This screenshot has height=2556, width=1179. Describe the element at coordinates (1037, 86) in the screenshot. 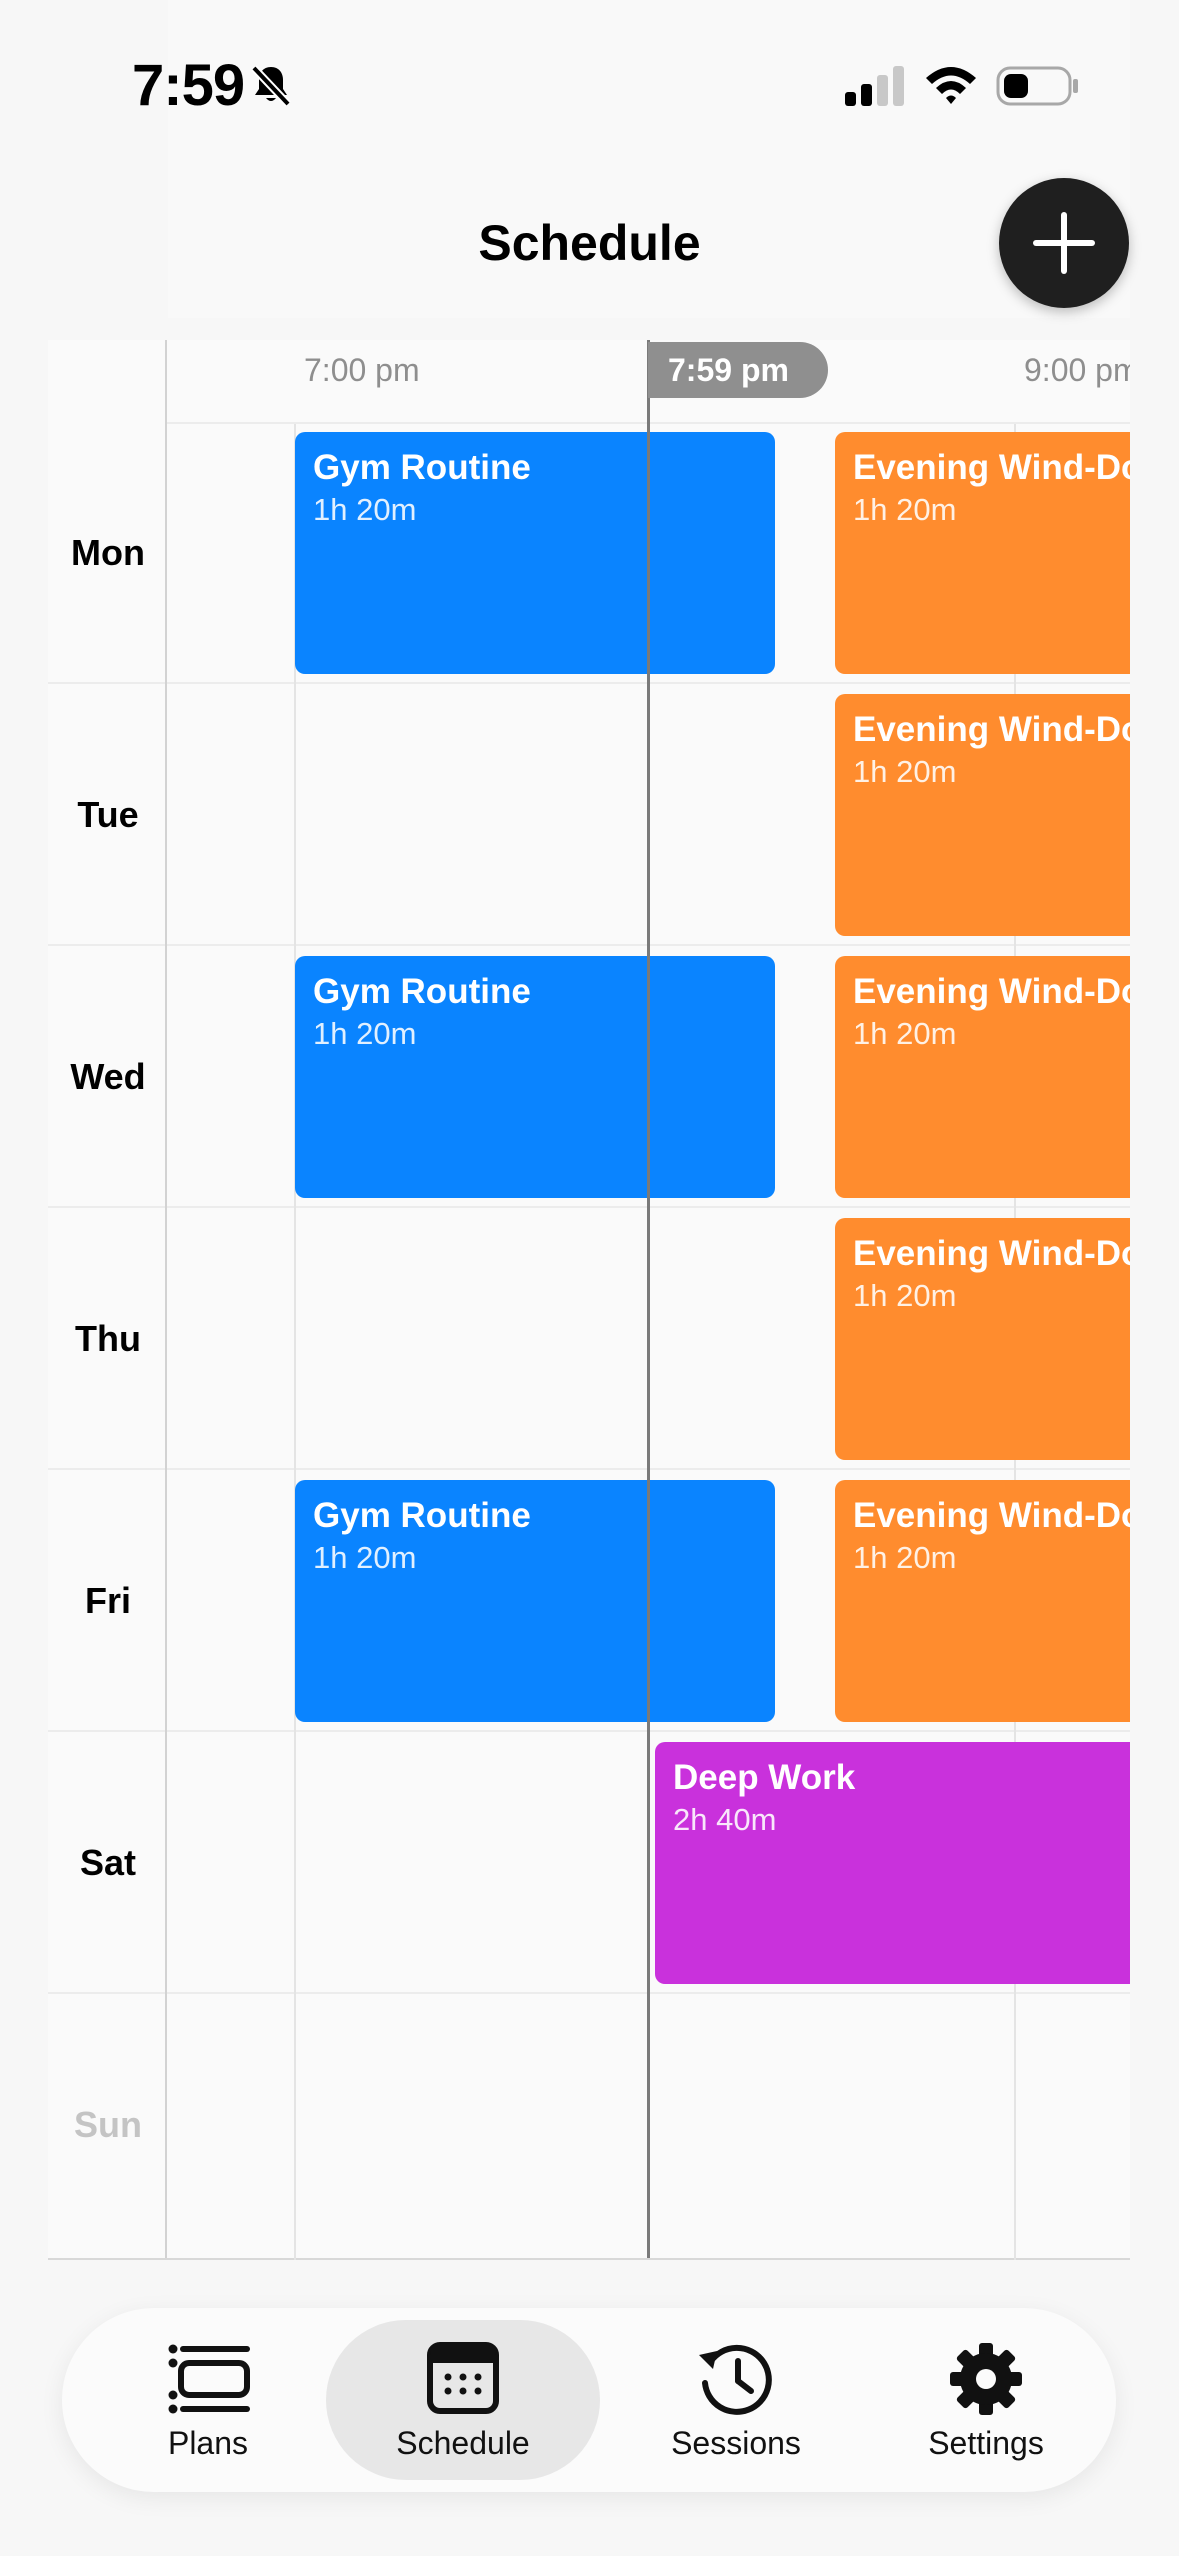

I see `battery-icon` at that location.